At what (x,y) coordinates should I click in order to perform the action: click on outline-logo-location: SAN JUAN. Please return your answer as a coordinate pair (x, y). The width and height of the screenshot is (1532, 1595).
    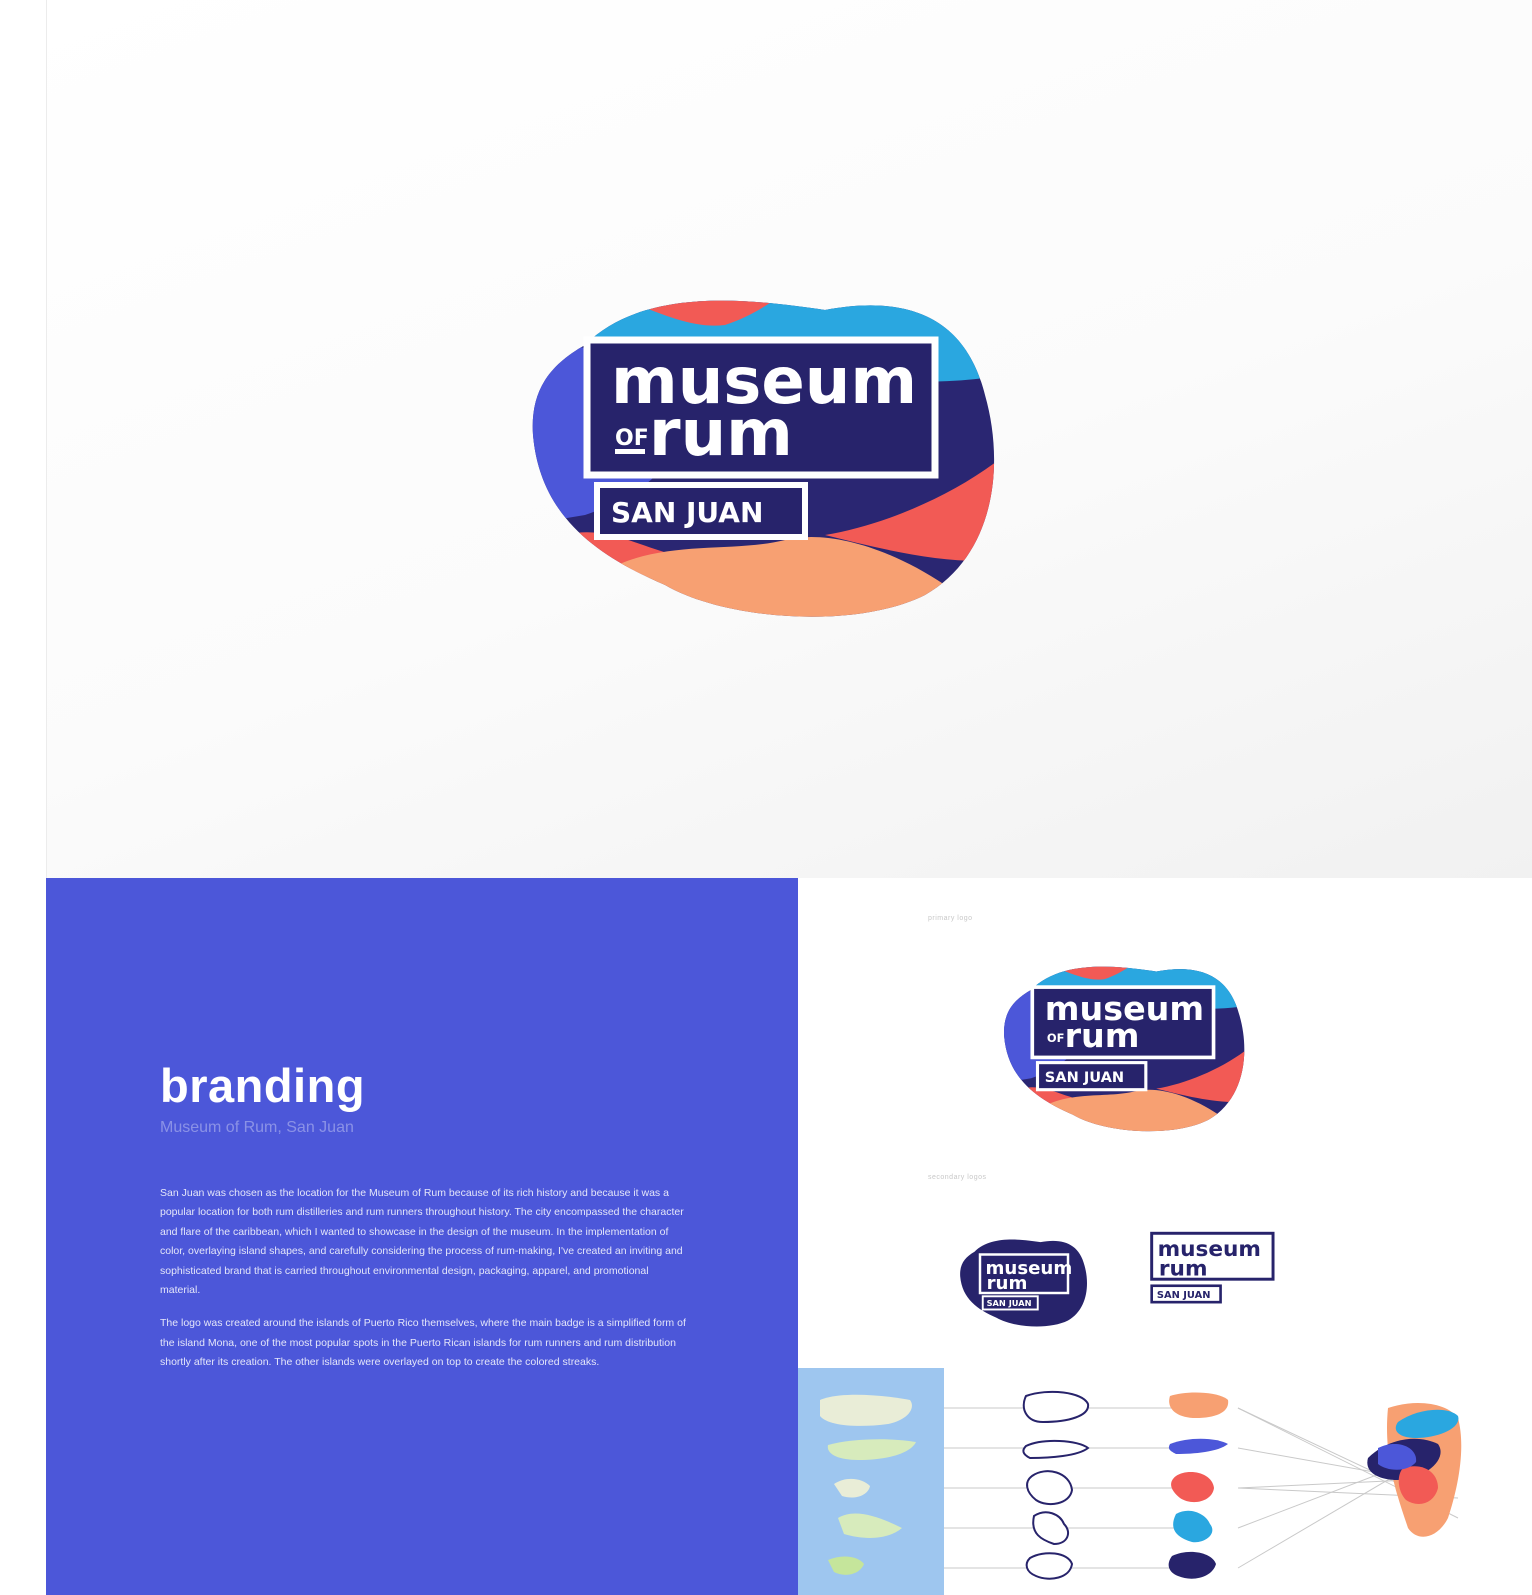
    Looking at the image, I should click on (1184, 1295).